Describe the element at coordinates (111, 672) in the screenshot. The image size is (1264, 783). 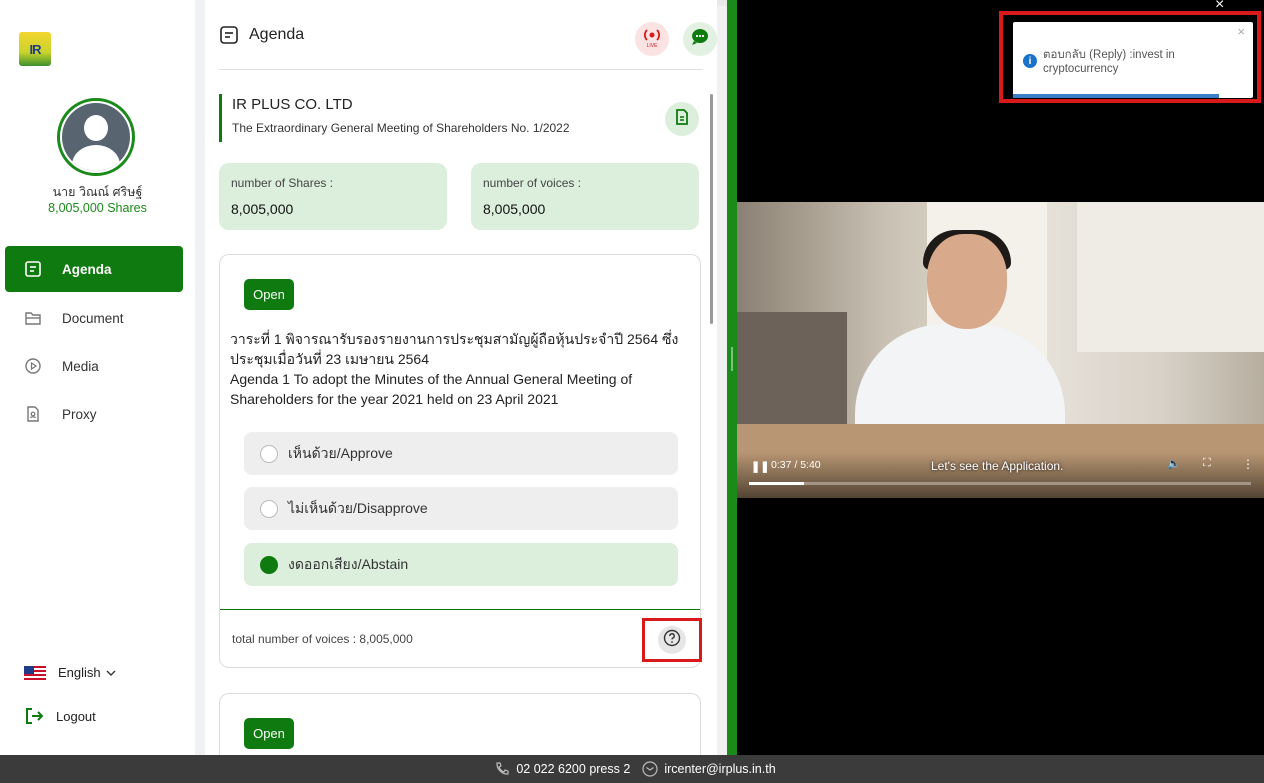
I see `chevron-down-icon` at that location.